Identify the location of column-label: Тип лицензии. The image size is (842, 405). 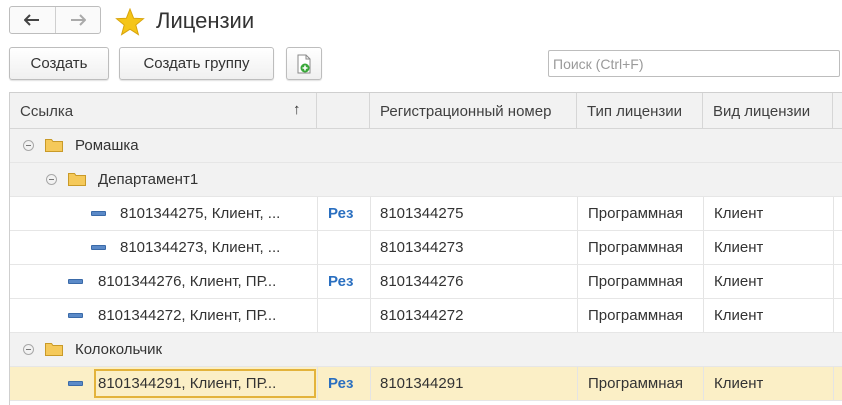
(634, 111).